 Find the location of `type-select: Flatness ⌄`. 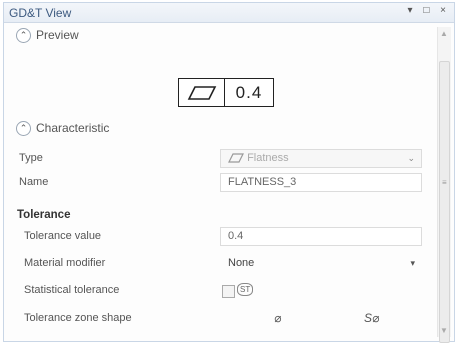

type-select: Flatness ⌄ is located at coordinates (321, 158).